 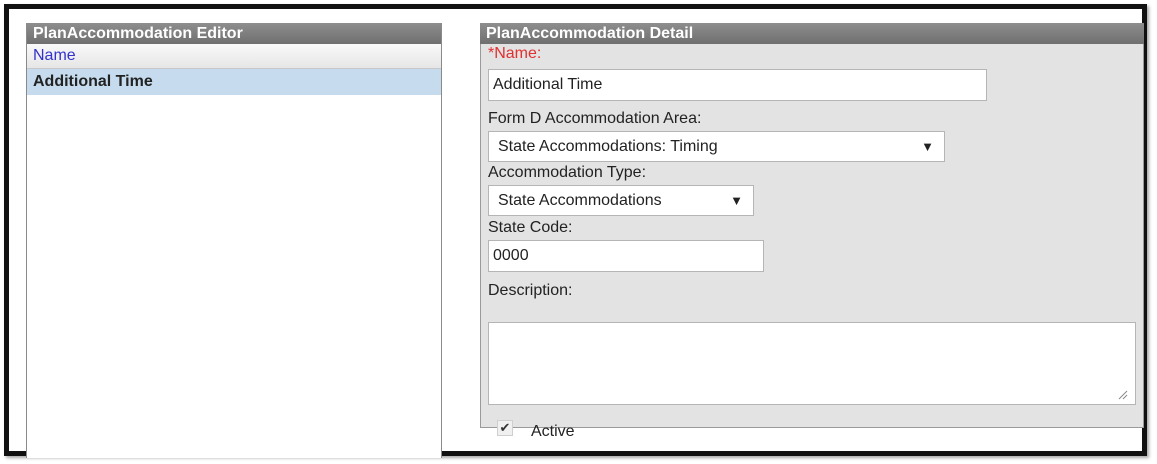 What do you see at coordinates (626, 256) in the screenshot?
I see `state-code-input` at bounding box center [626, 256].